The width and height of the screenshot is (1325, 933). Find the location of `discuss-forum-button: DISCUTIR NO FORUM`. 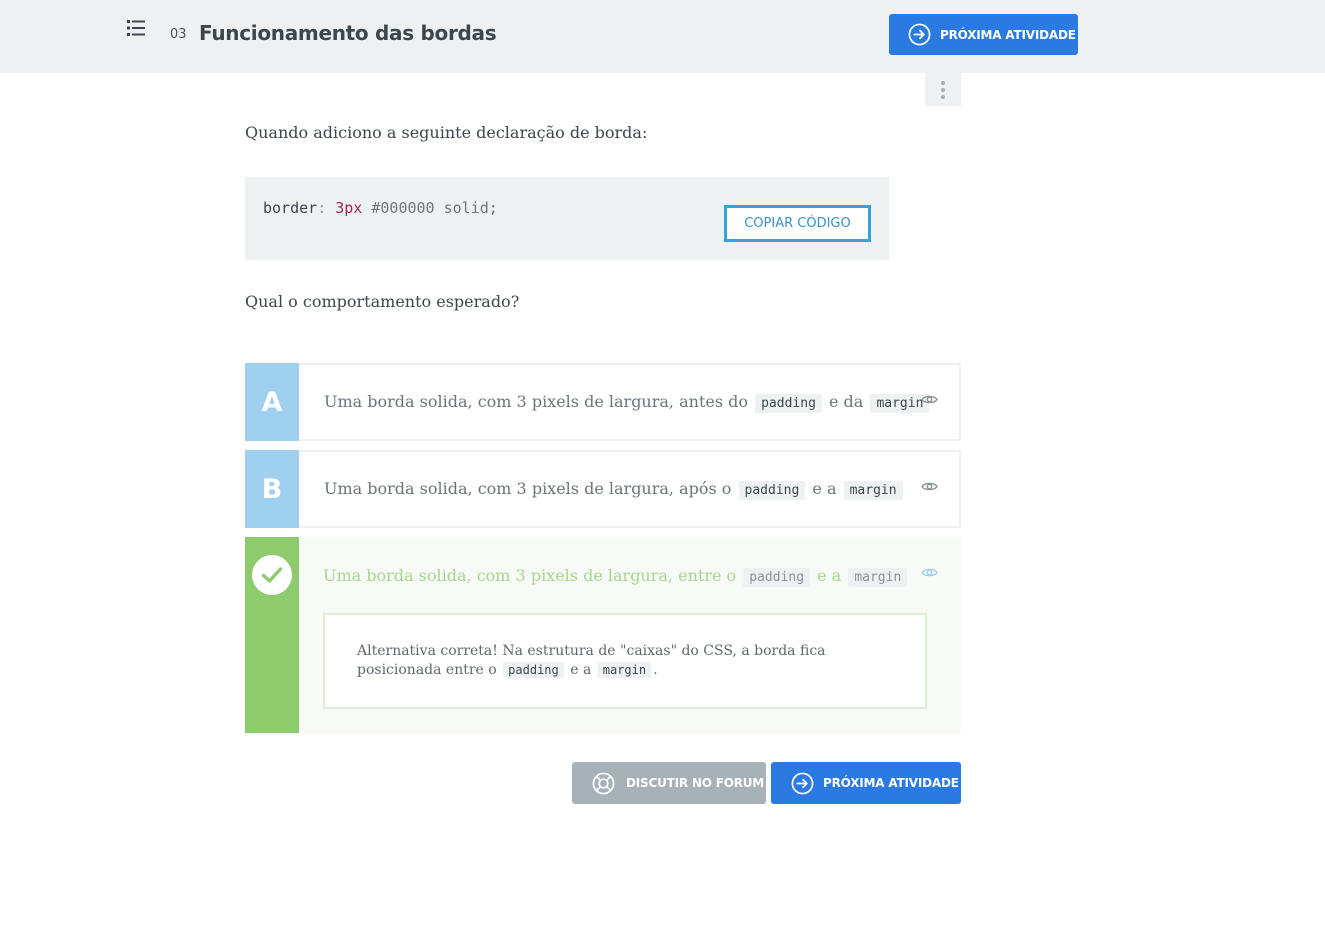

discuss-forum-button: DISCUTIR NO FORUM is located at coordinates (669, 783).